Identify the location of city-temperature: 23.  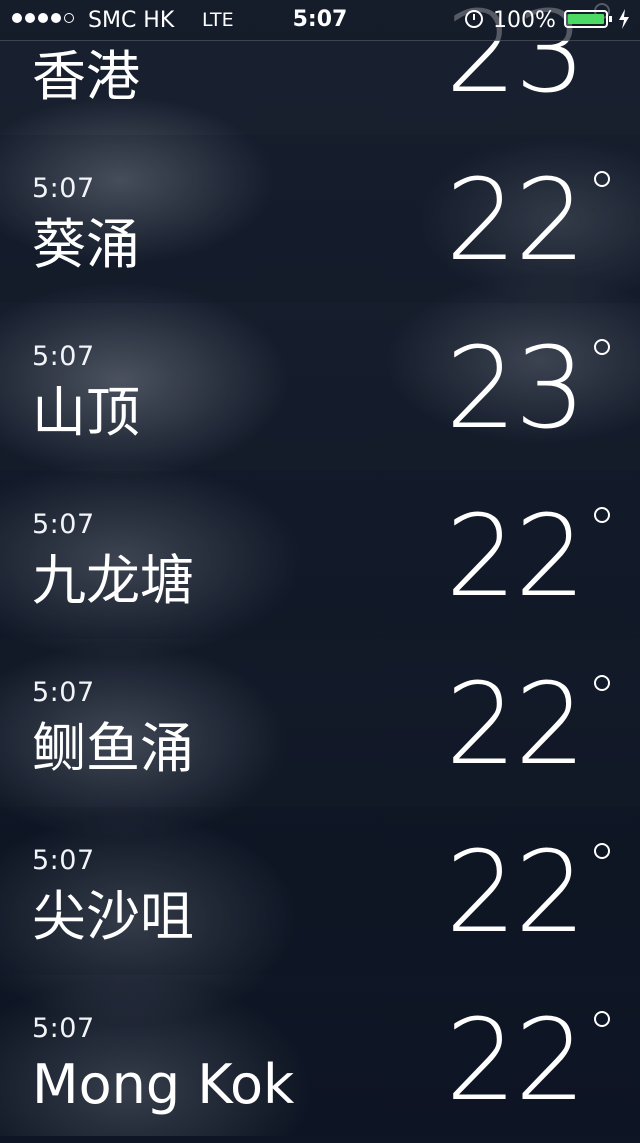
(515, 389).